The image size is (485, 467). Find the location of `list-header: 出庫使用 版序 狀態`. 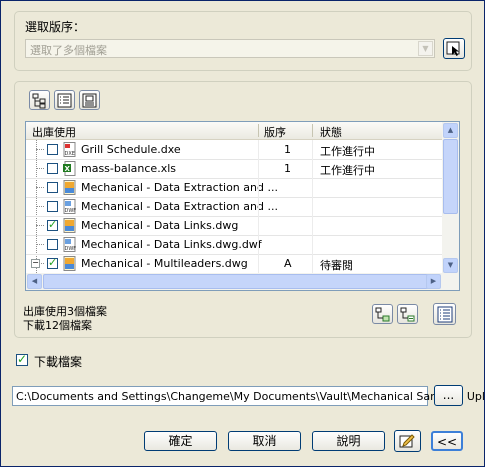

list-header: 出庫使用 版序 狀態 is located at coordinates (234, 131).